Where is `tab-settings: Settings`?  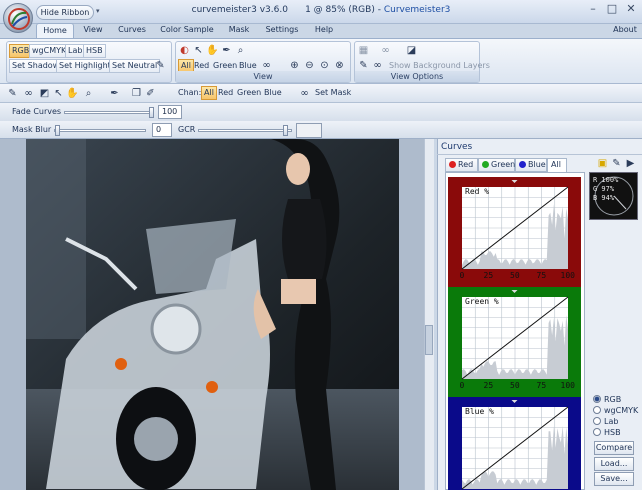 tab-settings: Settings is located at coordinates (282, 31).